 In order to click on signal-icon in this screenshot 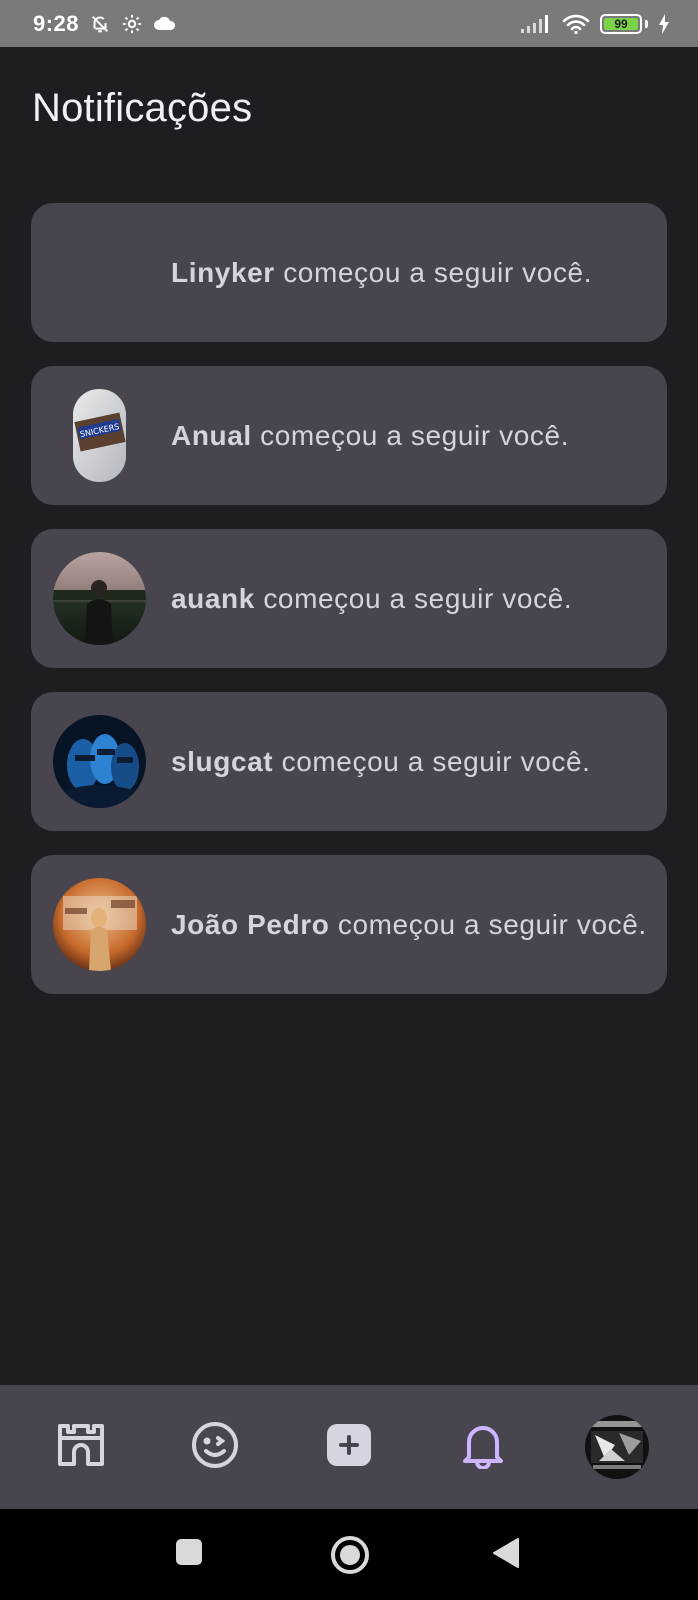, I will do `click(536, 24)`.